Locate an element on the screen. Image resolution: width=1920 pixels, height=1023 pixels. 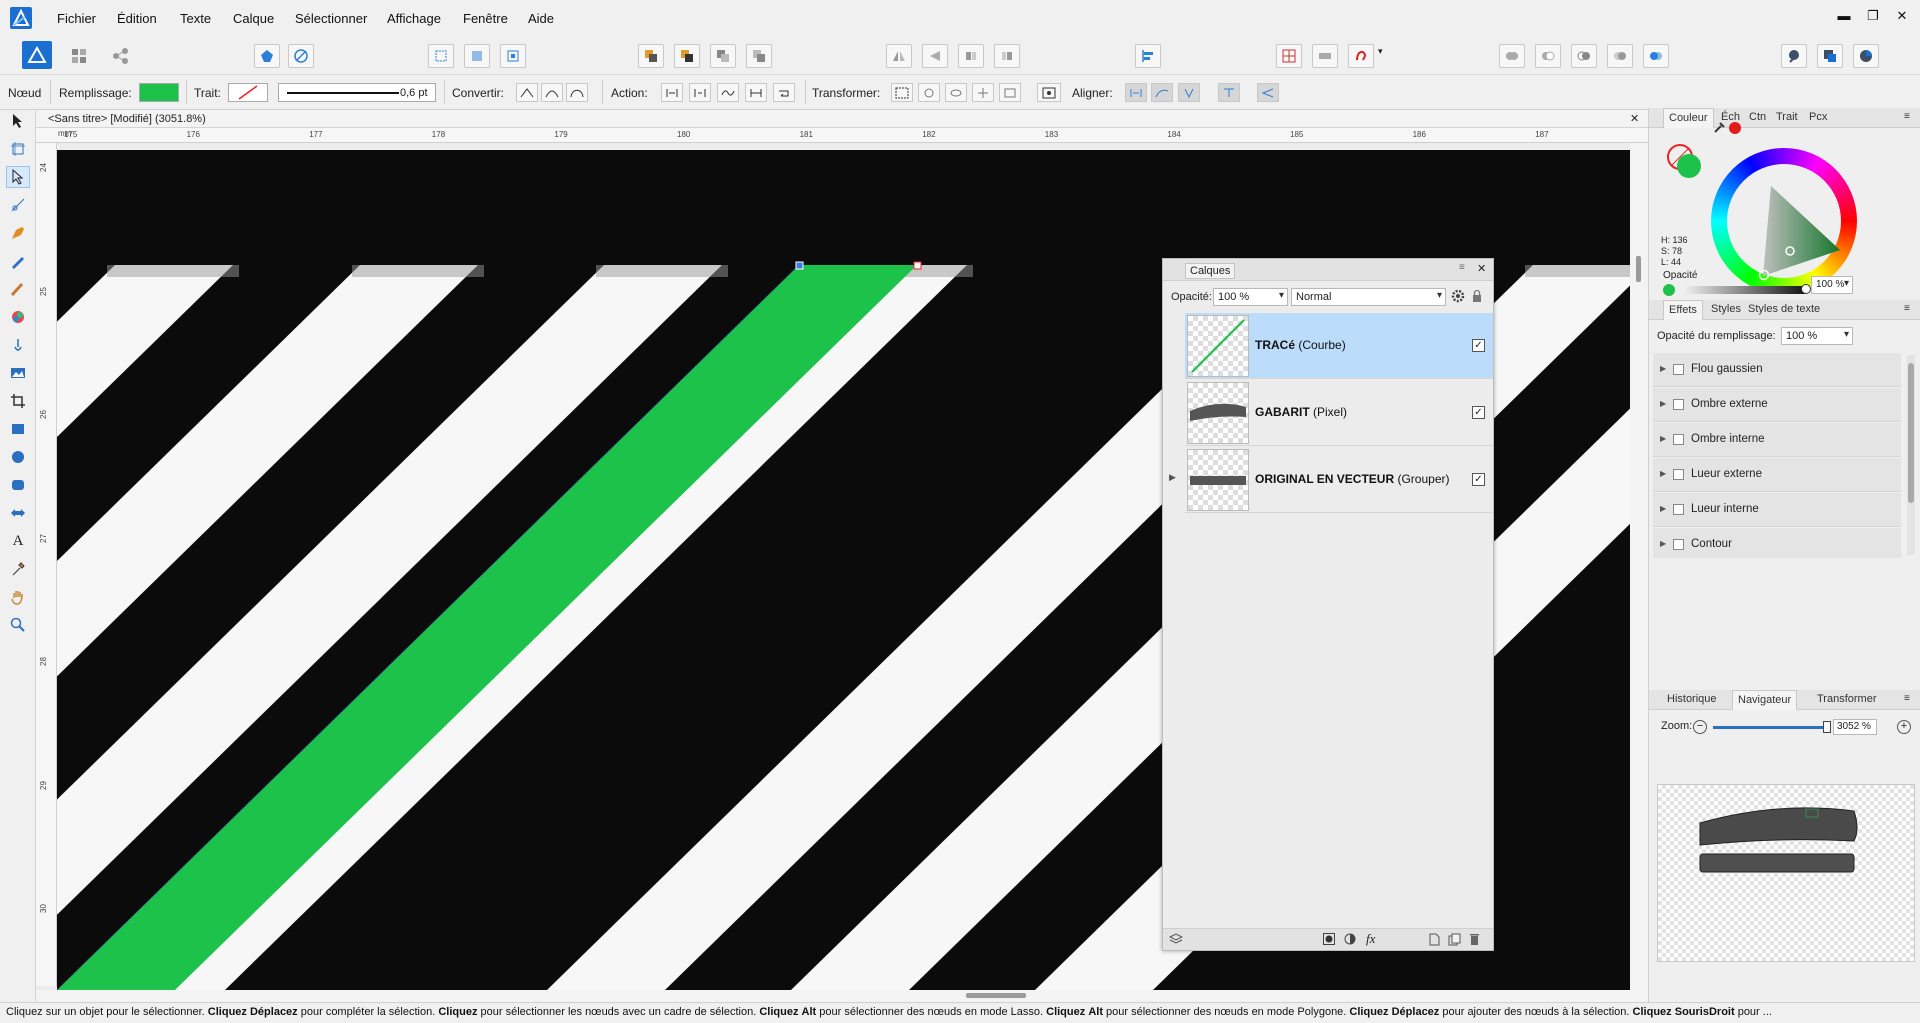
fx-icon: fx is located at coordinates (1370, 939).